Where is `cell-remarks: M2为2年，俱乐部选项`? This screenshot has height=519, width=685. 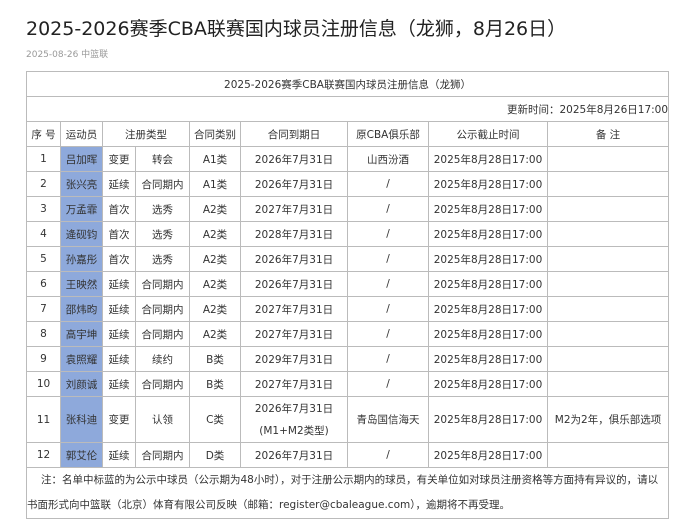
cell-remarks: M2为2年，俱乐部选项 is located at coordinates (608, 419).